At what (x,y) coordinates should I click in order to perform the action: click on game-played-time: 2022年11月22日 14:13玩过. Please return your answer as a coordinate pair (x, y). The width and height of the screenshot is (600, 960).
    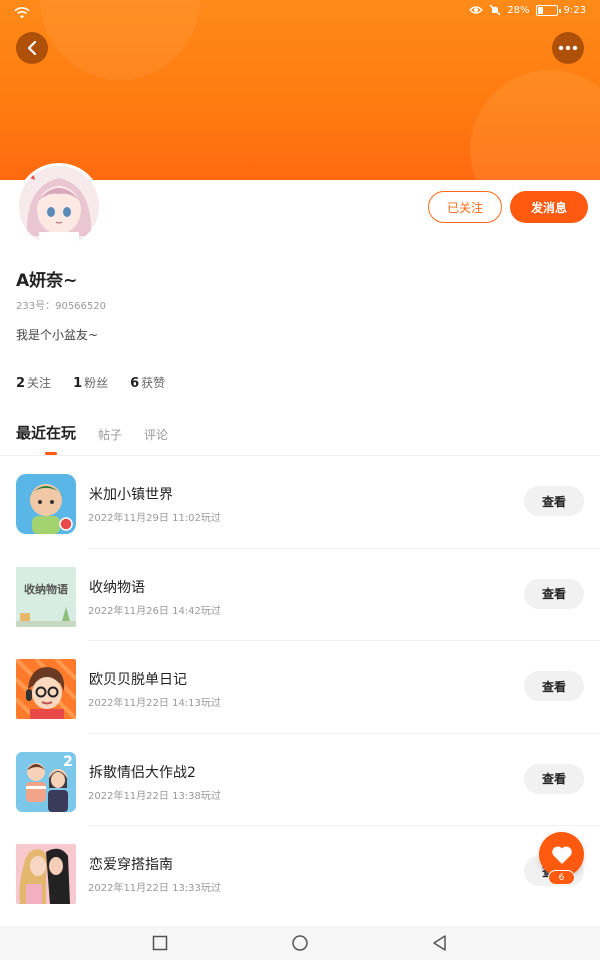
    Looking at the image, I should click on (154, 703).